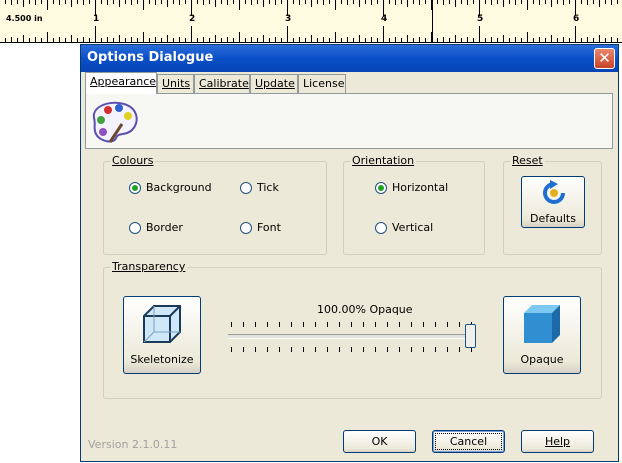  What do you see at coordinates (542, 335) in the screenshot?
I see `opaque-button: Opaque` at bounding box center [542, 335].